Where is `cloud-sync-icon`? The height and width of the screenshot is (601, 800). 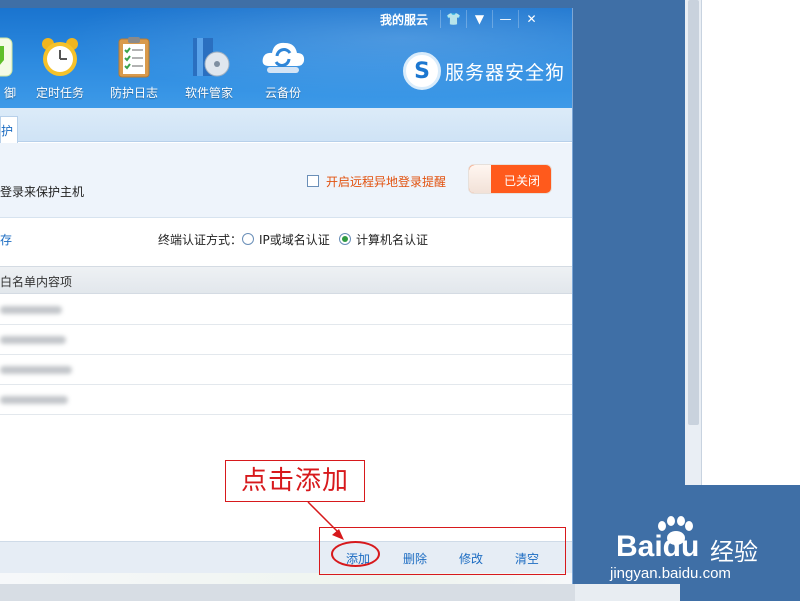 cloud-sync-icon is located at coordinates (283, 57).